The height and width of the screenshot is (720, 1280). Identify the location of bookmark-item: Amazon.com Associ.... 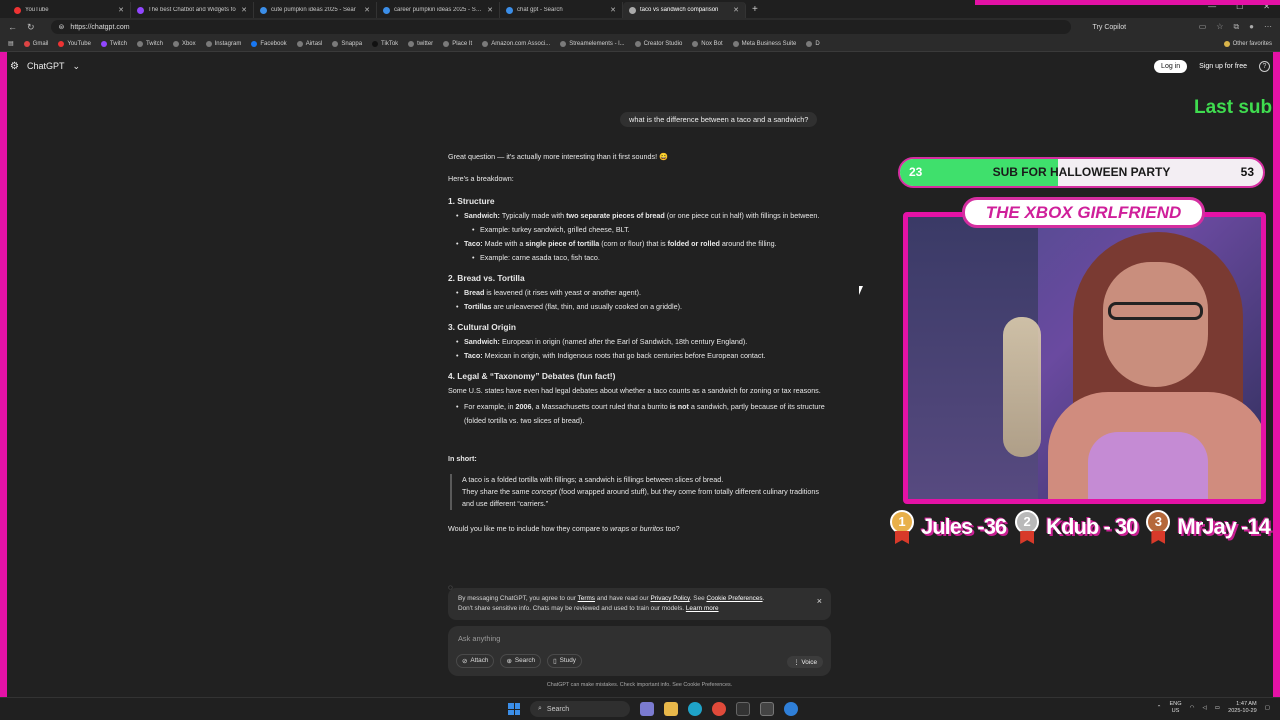
(516, 43).